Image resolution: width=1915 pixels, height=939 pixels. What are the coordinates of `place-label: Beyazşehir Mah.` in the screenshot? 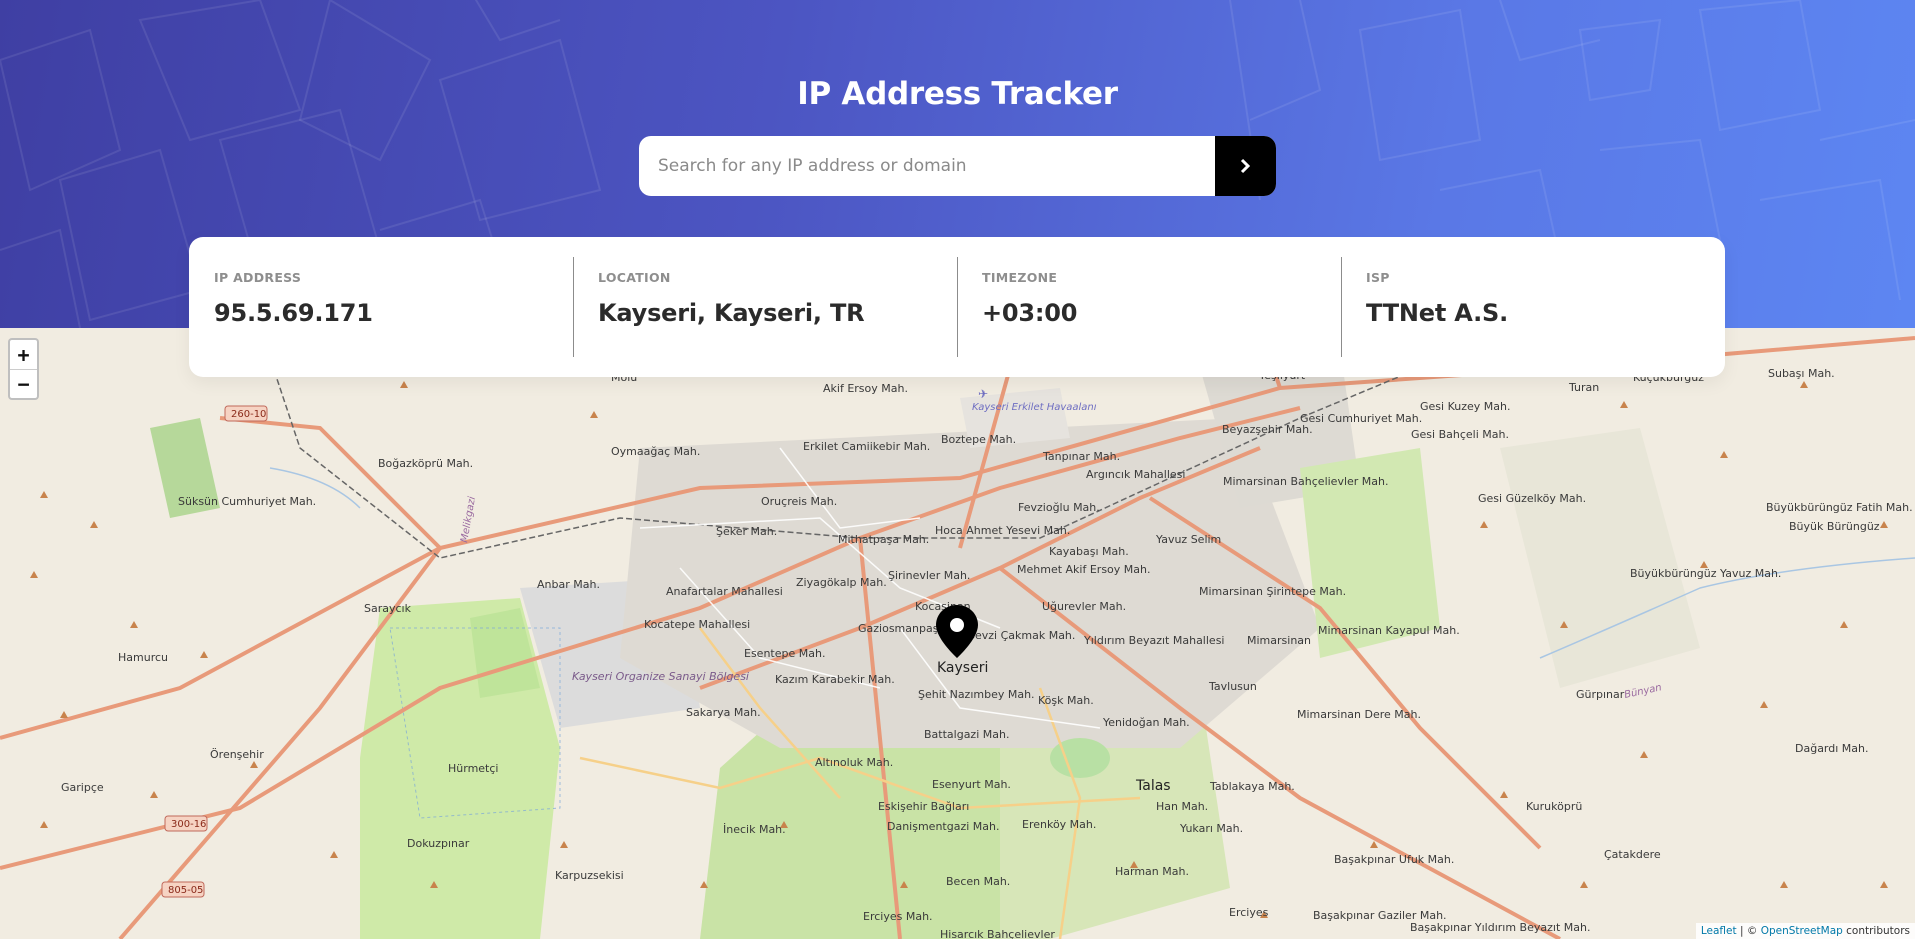 It's located at (1267, 429).